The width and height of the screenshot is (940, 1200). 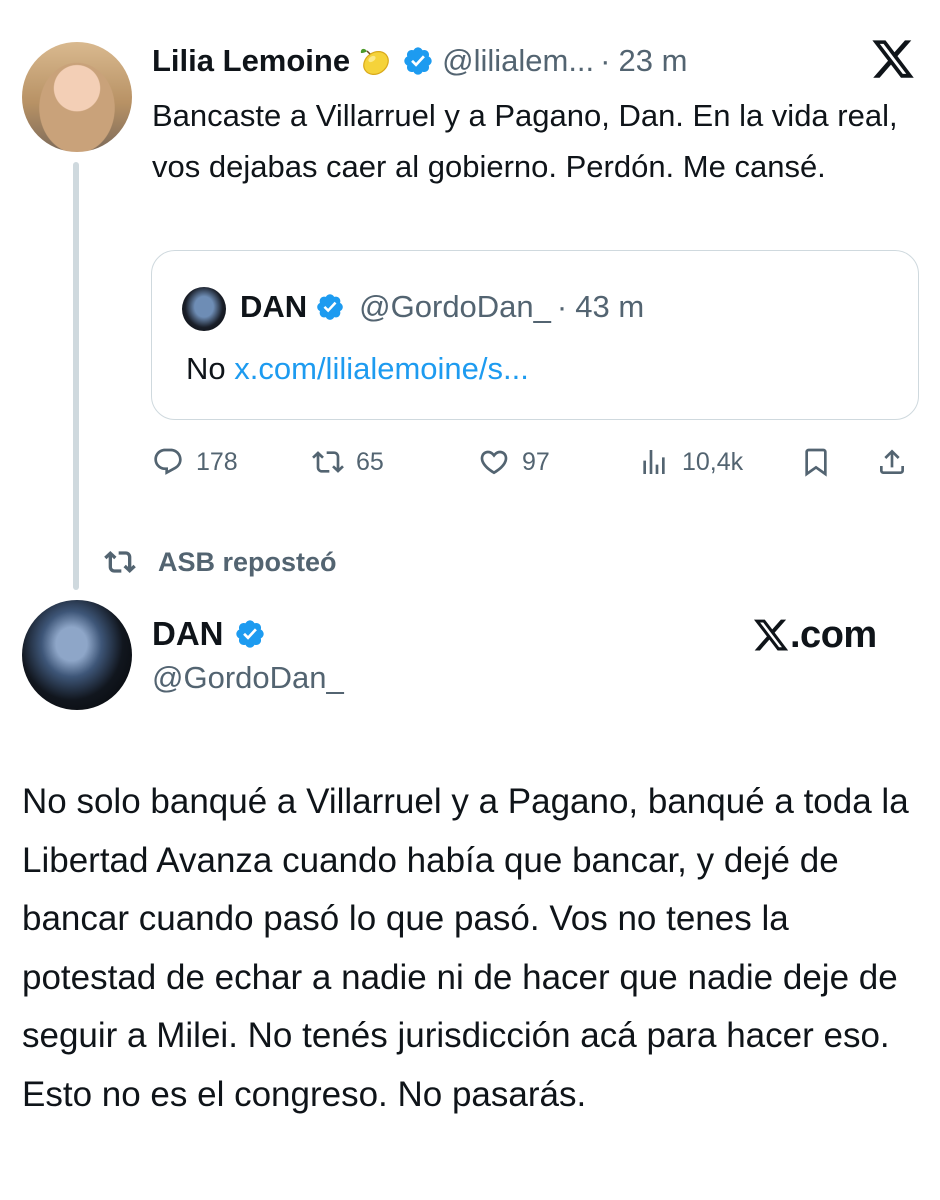 What do you see at coordinates (247, 562) in the screenshot?
I see `repost-context-label: ASB reposteó` at bounding box center [247, 562].